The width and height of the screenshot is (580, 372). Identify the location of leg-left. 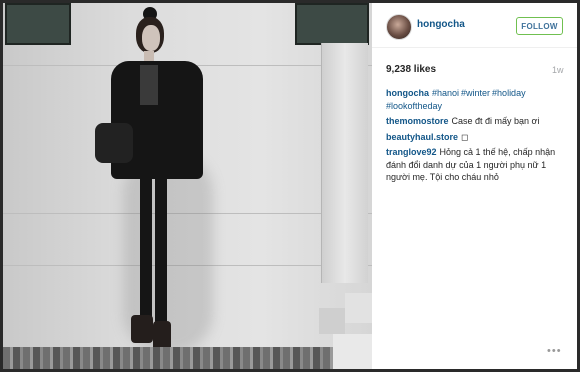
(146, 252).